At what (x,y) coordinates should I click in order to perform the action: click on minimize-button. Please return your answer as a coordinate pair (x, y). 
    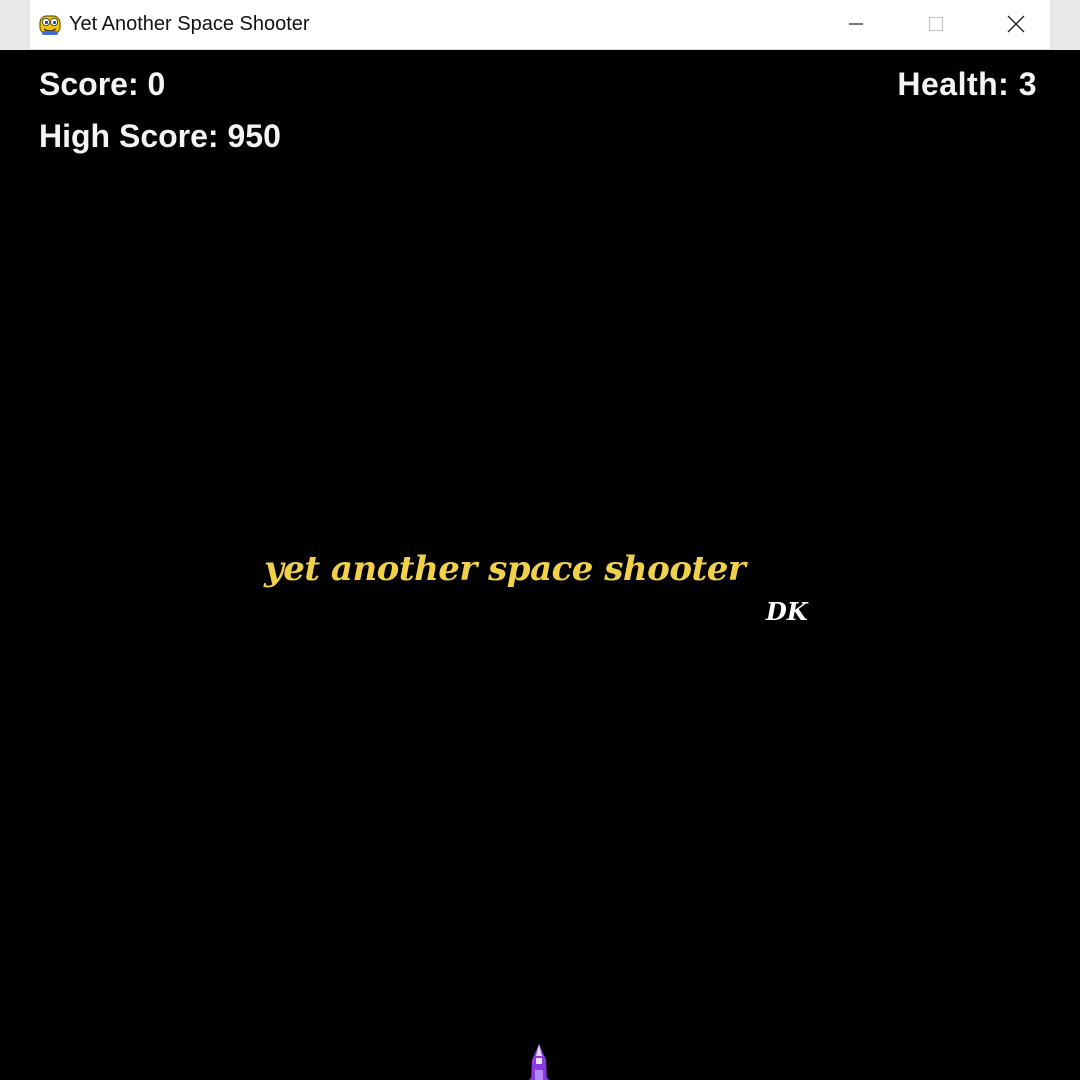
    Looking at the image, I should click on (856, 24).